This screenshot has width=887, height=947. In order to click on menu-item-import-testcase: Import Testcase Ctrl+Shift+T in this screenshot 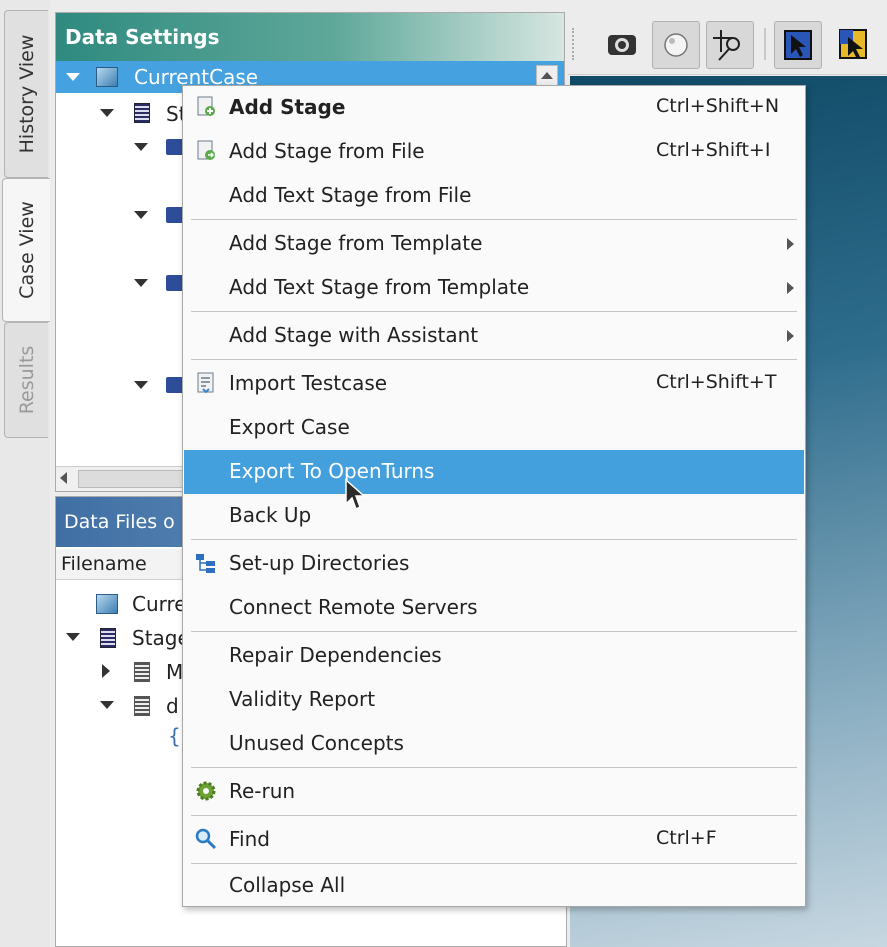, I will do `click(494, 384)`.